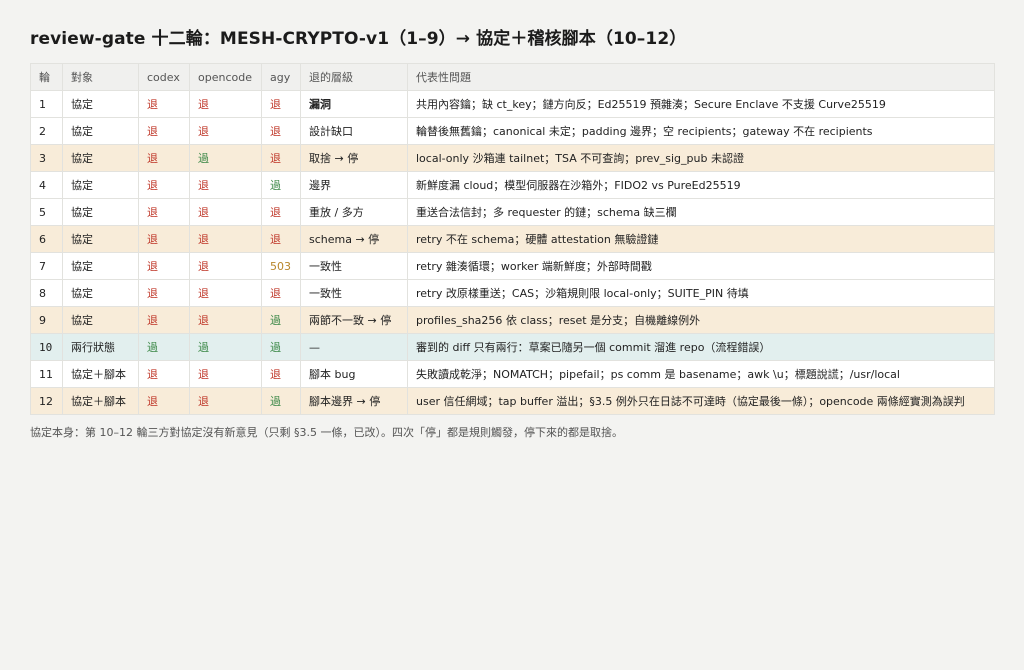 This screenshot has height=670, width=1024. What do you see at coordinates (354, 347) in the screenshot?
I see `cell-level: —` at bounding box center [354, 347].